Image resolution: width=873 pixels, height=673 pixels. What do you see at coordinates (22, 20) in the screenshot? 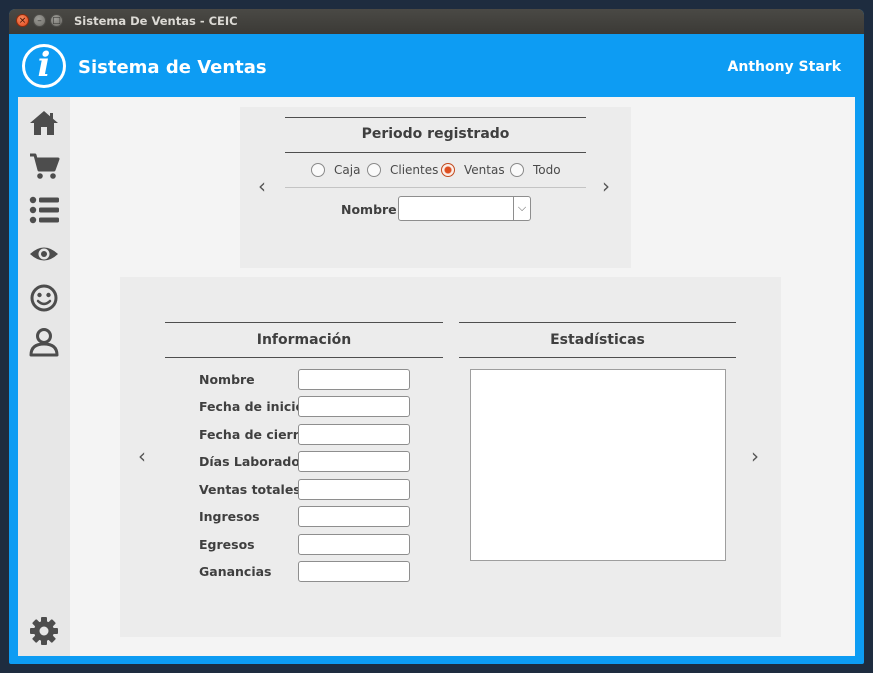
I see `close-window-button: ×` at bounding box center [22, 20].